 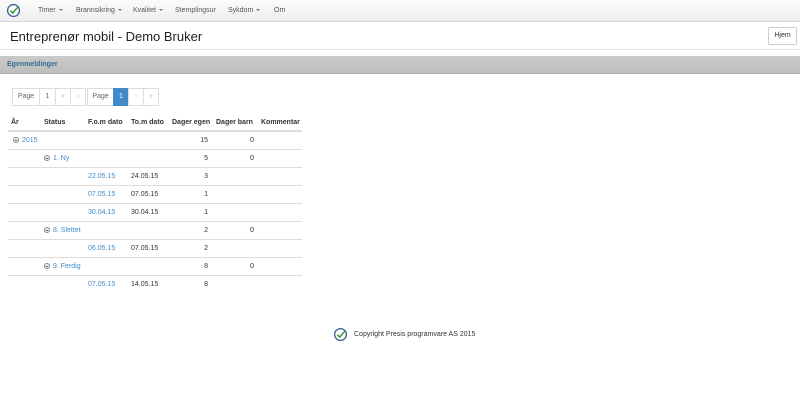 I want to click on pager-next-button: ›, so click(x=136, y=97).